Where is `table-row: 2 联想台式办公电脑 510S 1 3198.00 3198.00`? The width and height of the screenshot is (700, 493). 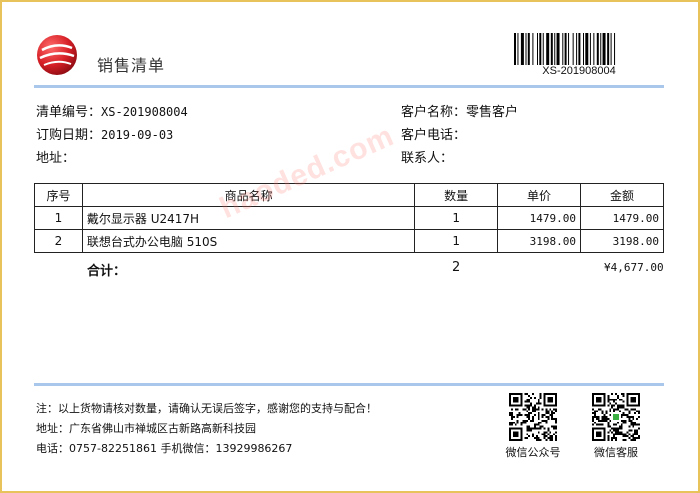 table-row: 2 联想台式办公电脑 510S 1 3198.00 3198.00 is located at coordinates (349, 241).